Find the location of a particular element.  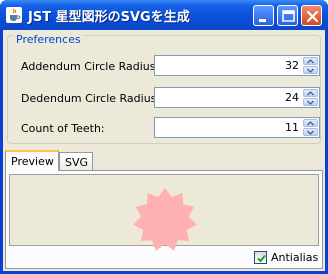

tab-svg: SVG is located at coordinates (76, 161).